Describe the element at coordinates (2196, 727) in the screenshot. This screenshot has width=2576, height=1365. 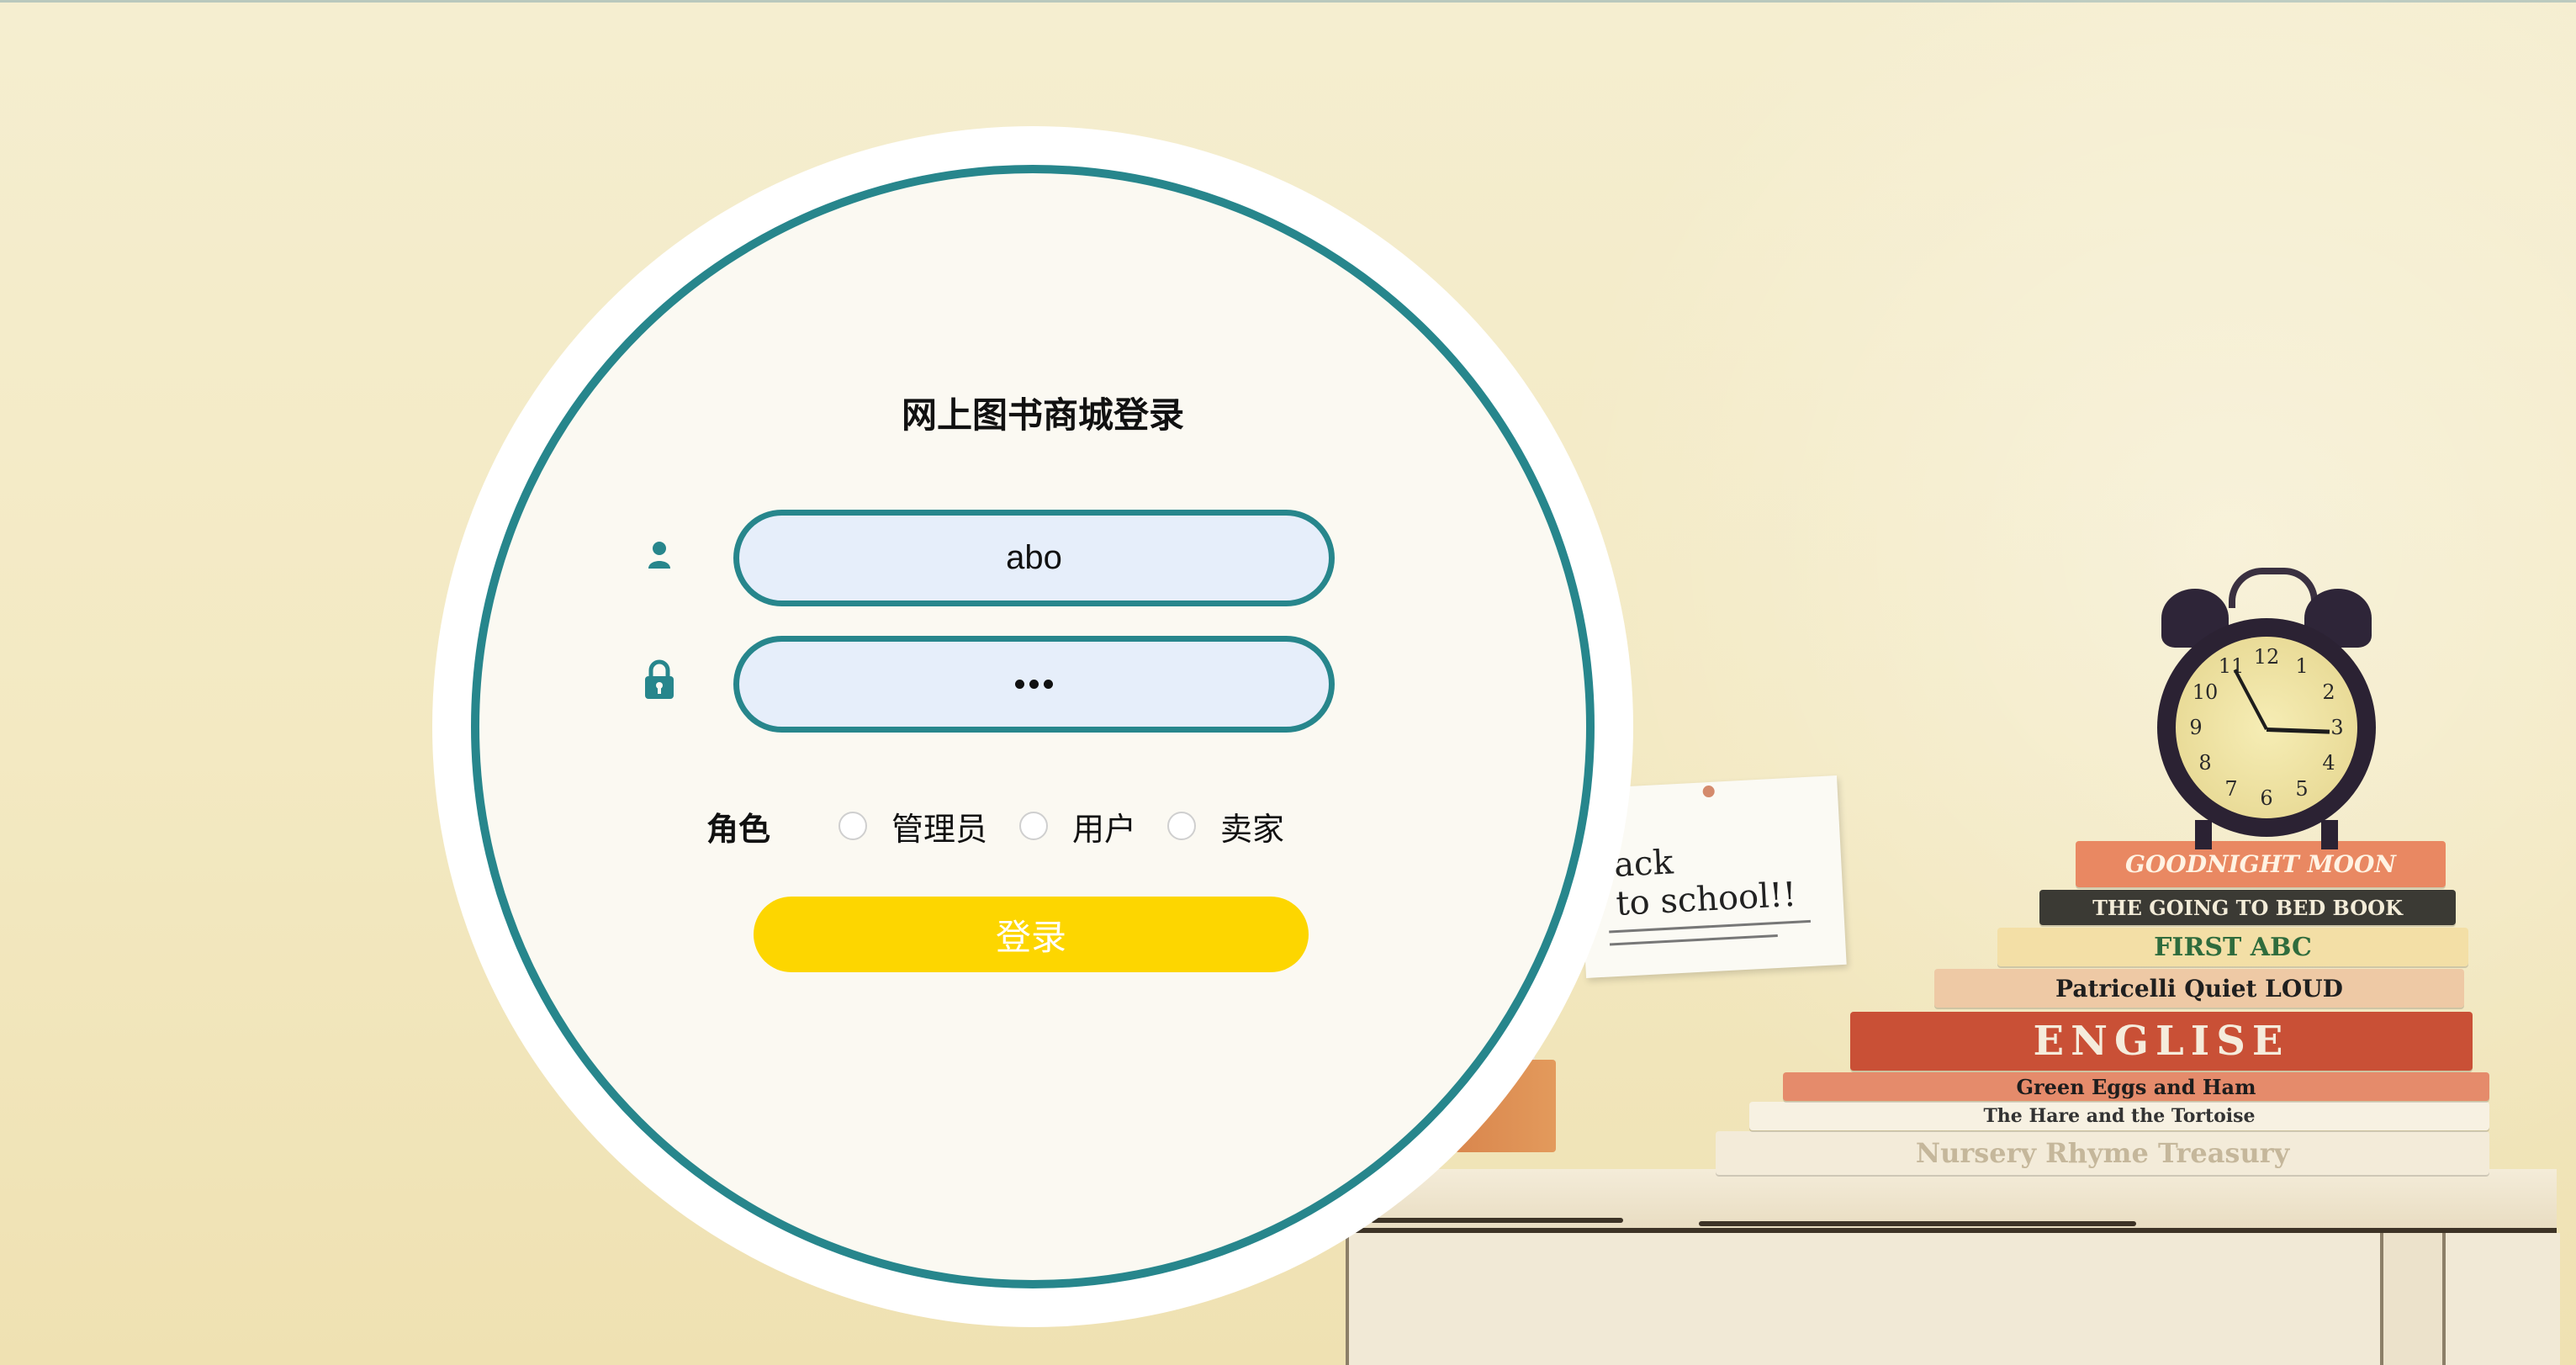
I see `clock-number: 9` at that location.